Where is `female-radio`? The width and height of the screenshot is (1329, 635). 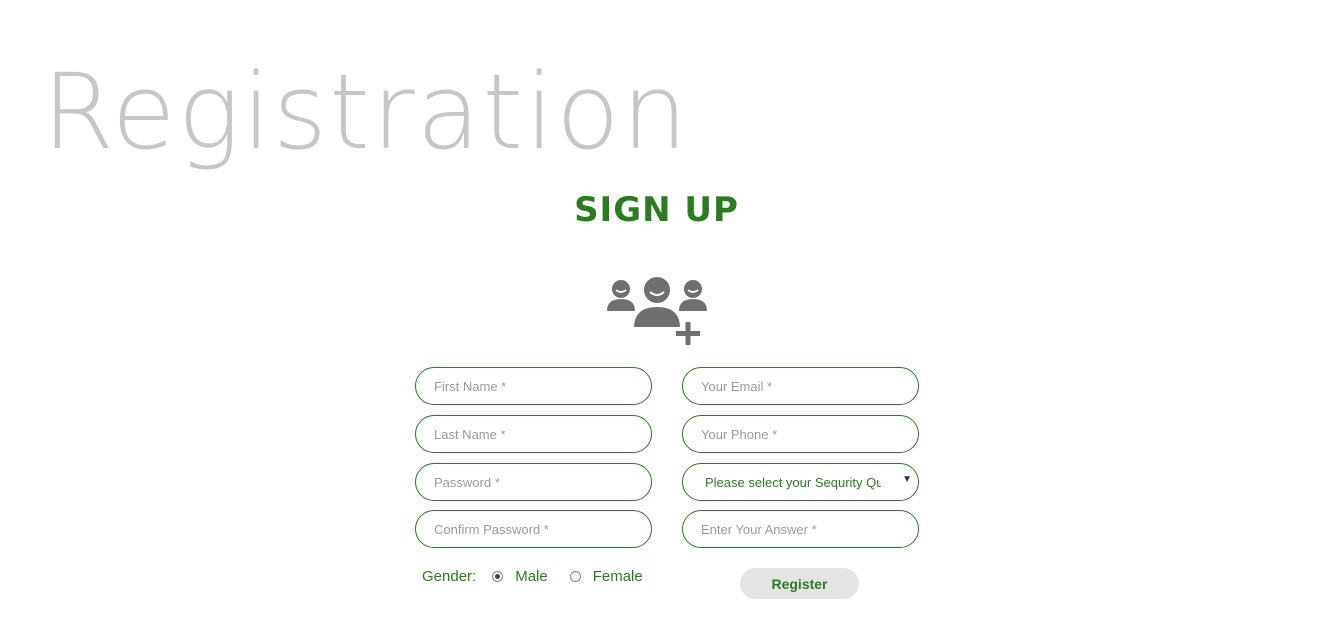 female-radio is located at coordinates (575, 576).